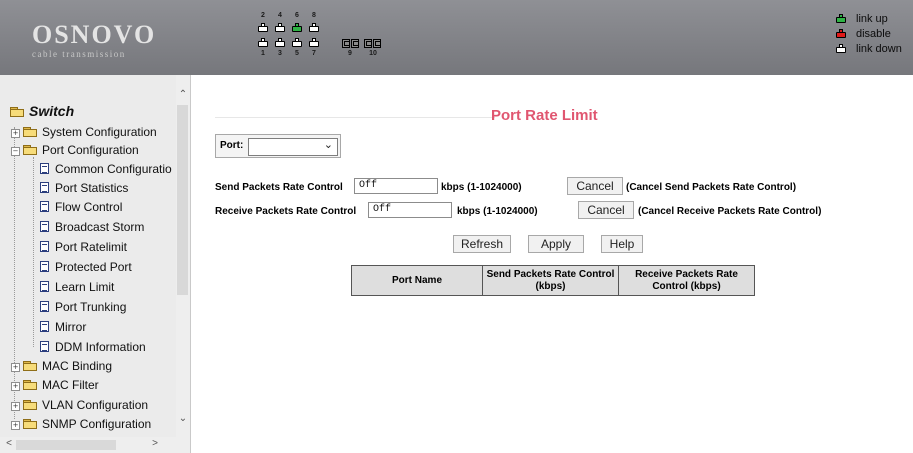 The width and height of the screenshot is (913, 453). I want to click on legend-label: disable, so click(873, 34).